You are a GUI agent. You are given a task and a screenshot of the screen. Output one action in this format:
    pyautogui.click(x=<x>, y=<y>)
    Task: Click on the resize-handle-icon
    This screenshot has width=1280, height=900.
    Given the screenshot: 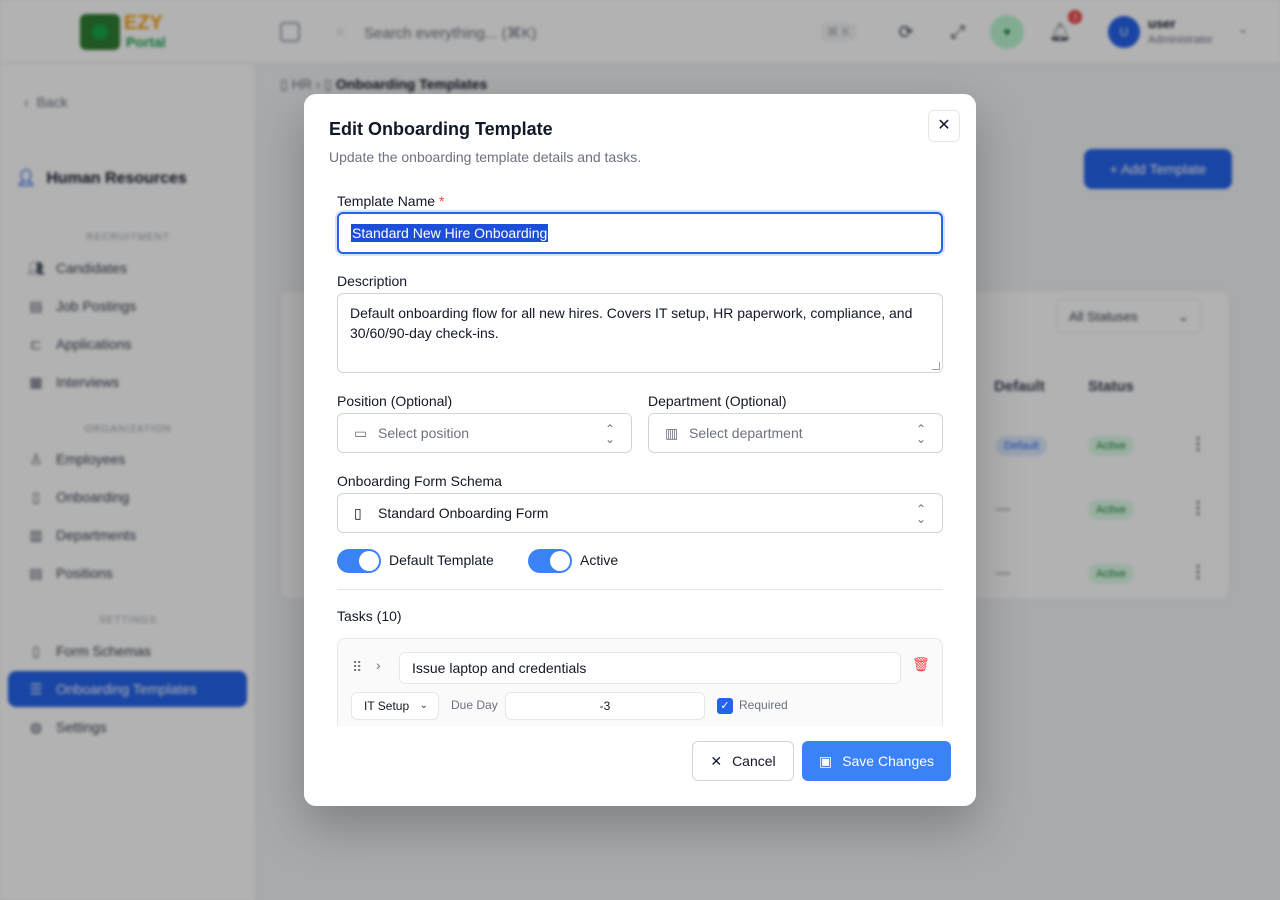 What is the action you would take?
    pyautogui.click(x=936, y=366)
    